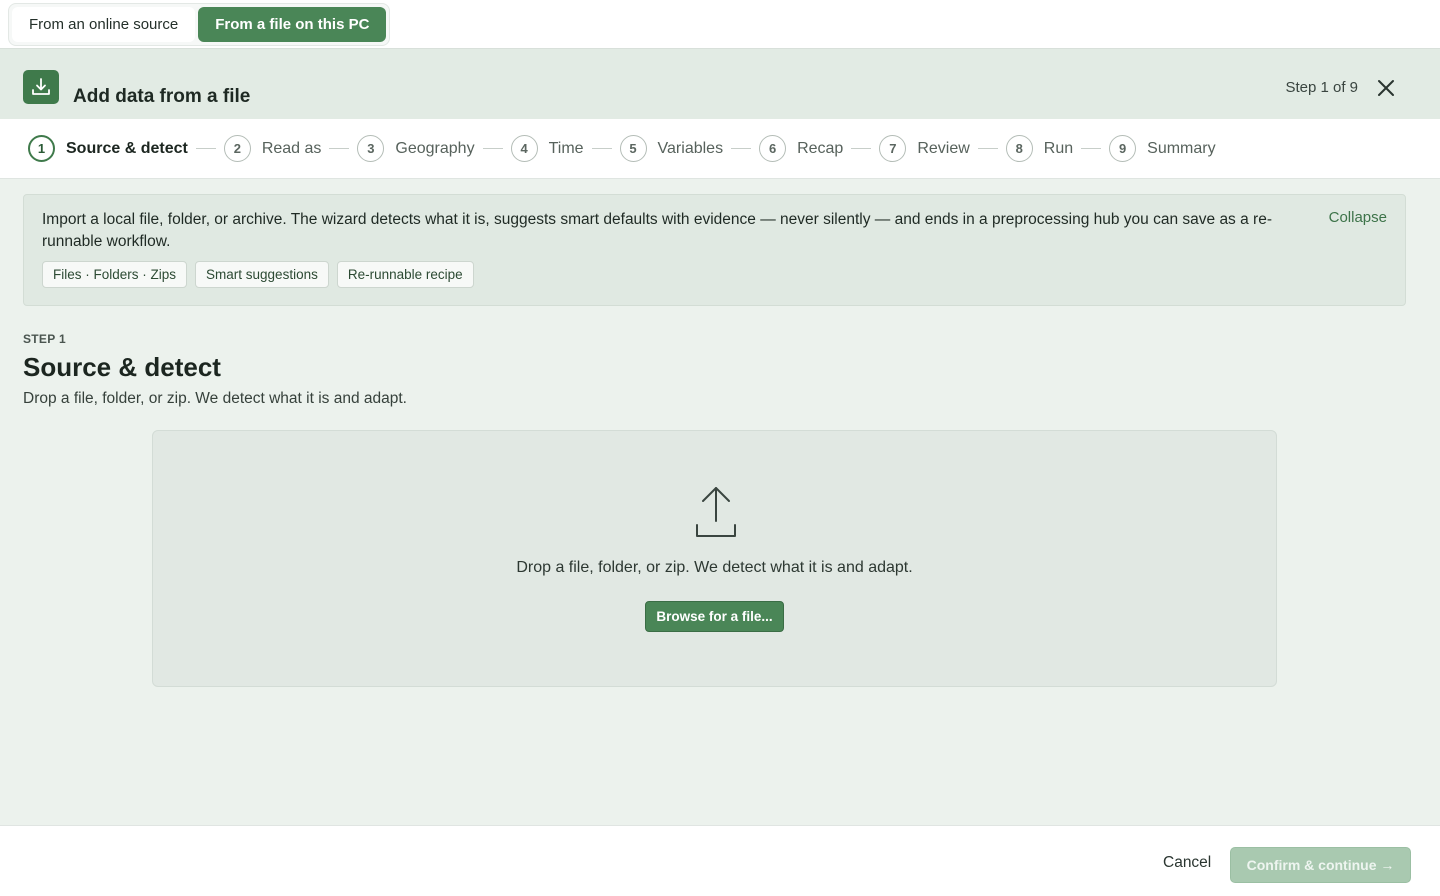 The width and height of the screenshot is (1440, 896). I want to click on step-heading: Source & detect, so click(122, 367).